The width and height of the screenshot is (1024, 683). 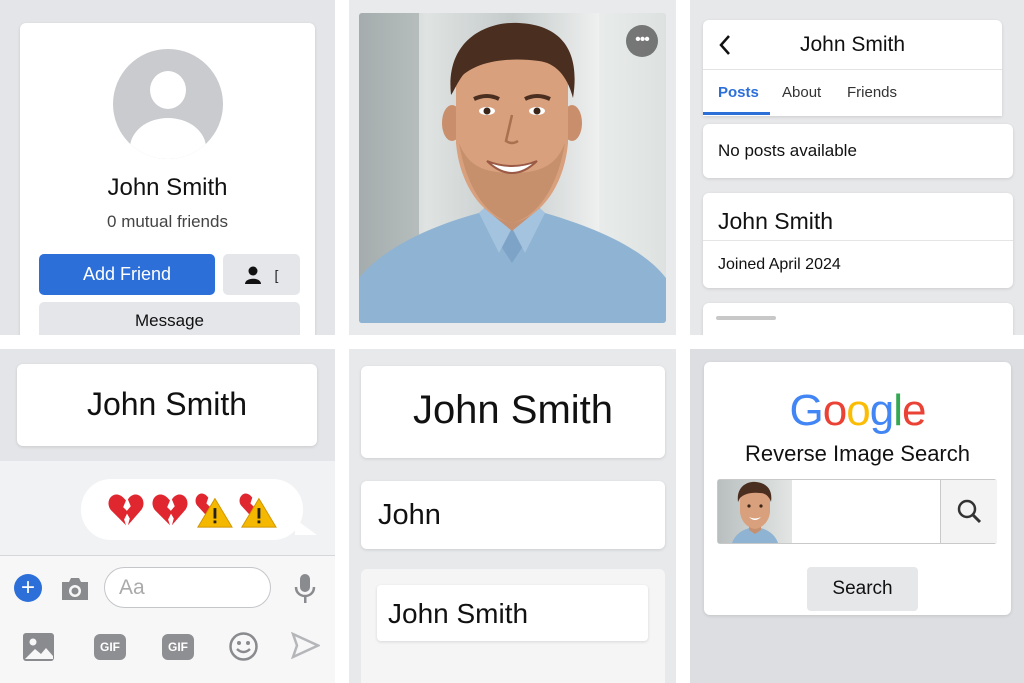 I want to click on info-name: John Smith, so click(x=776, y=221).